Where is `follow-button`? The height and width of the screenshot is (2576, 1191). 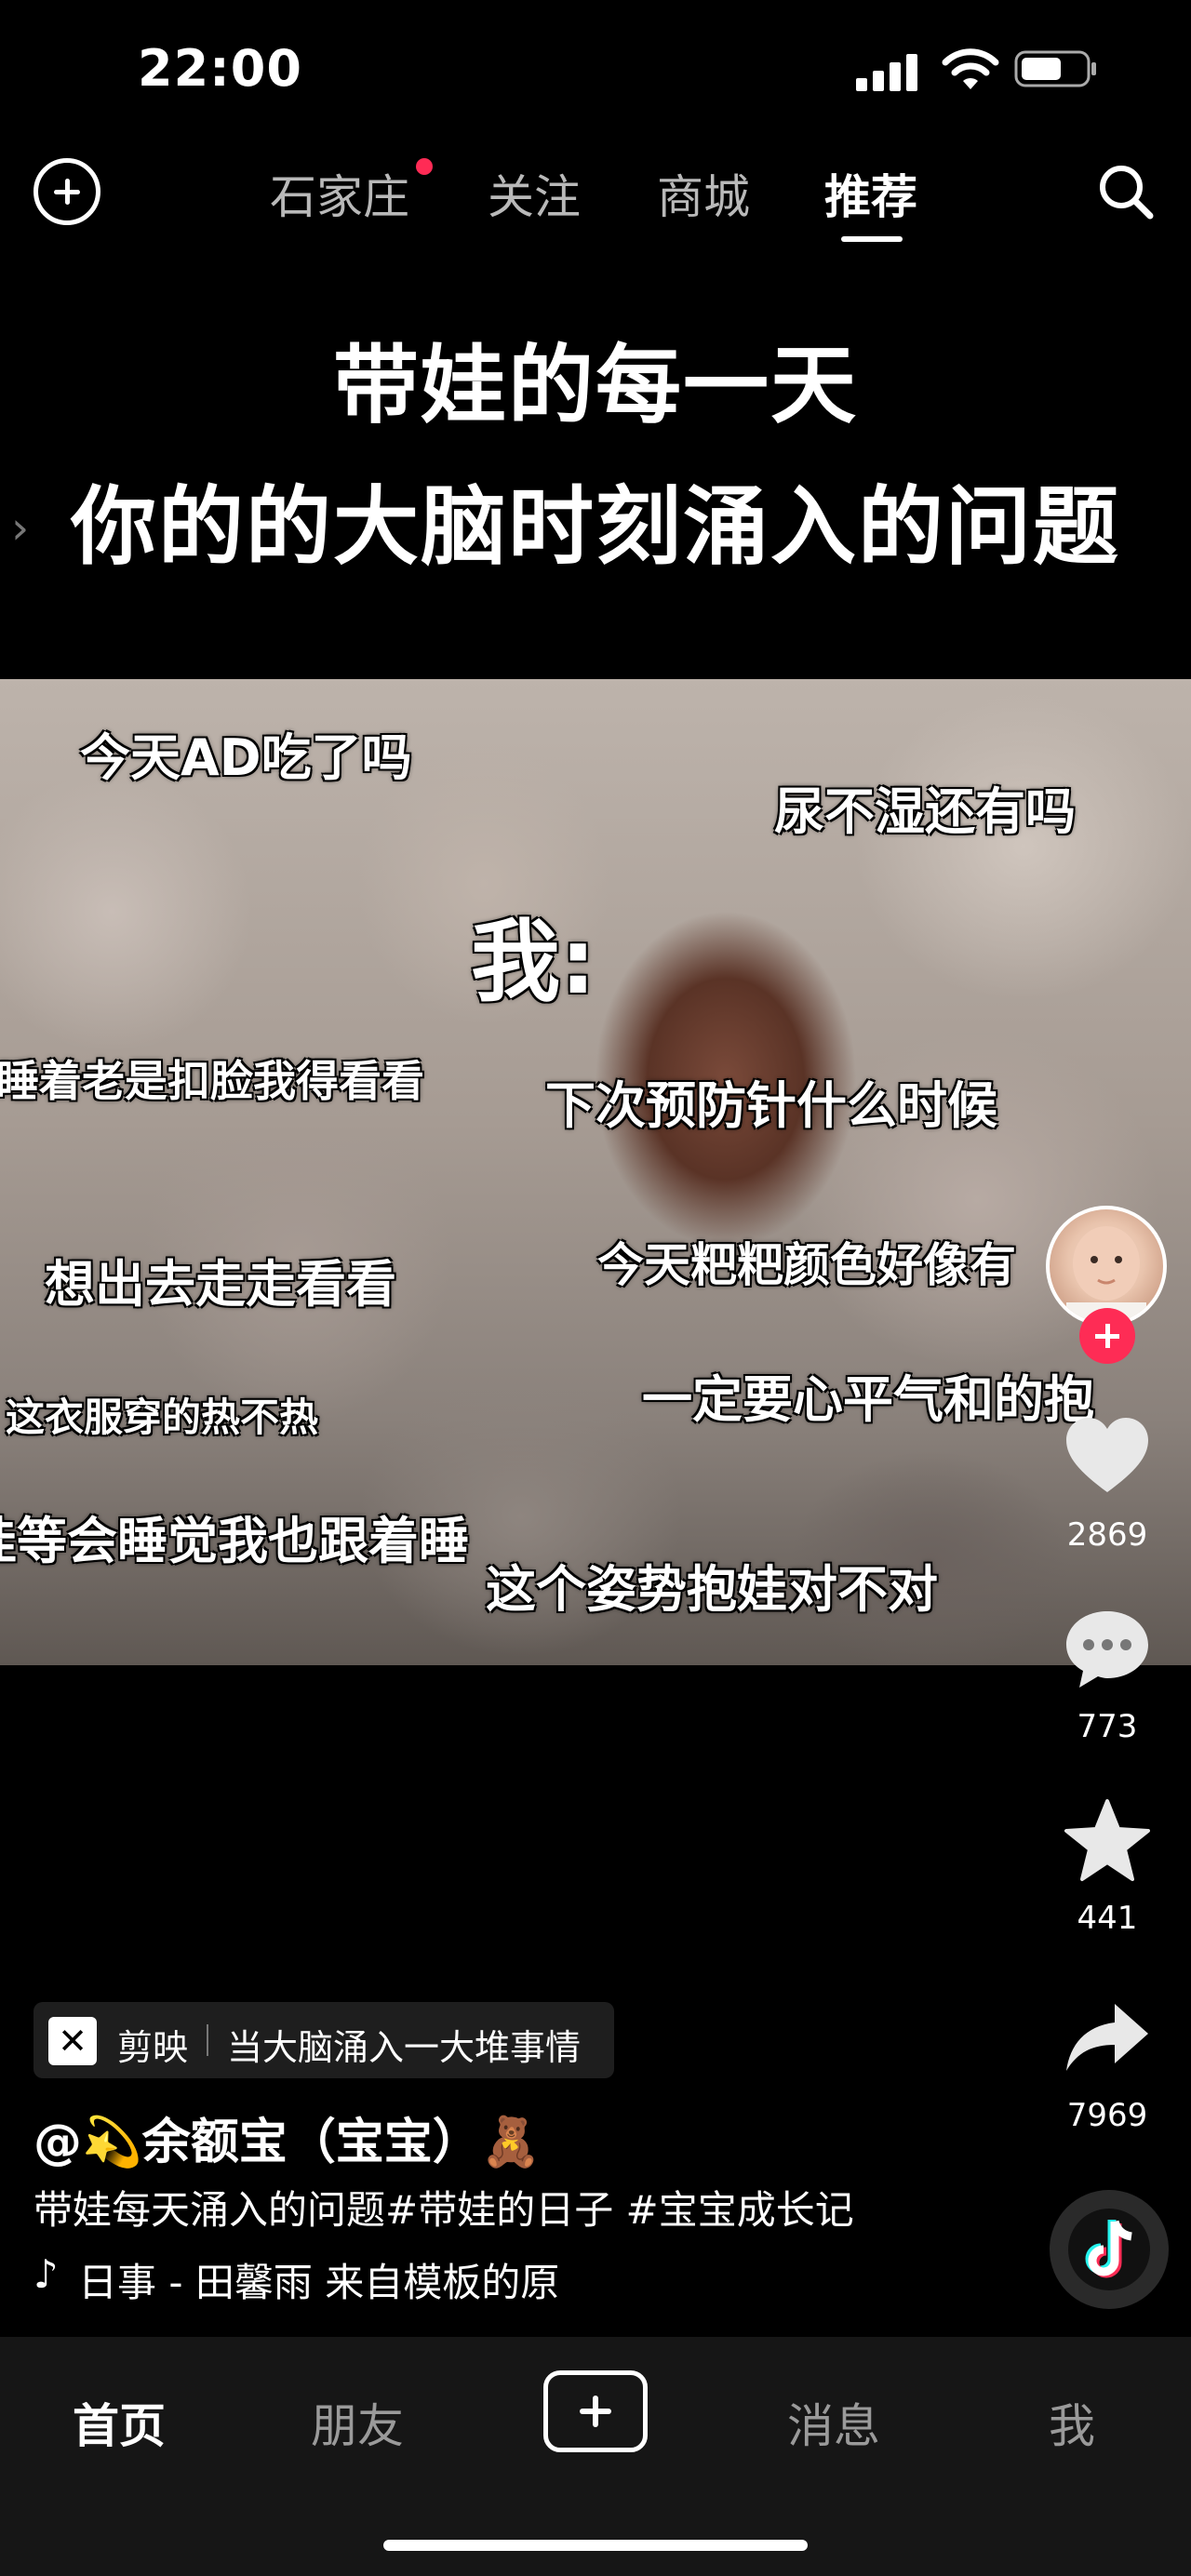
follow-button is located at coordinates (1107, 1336).